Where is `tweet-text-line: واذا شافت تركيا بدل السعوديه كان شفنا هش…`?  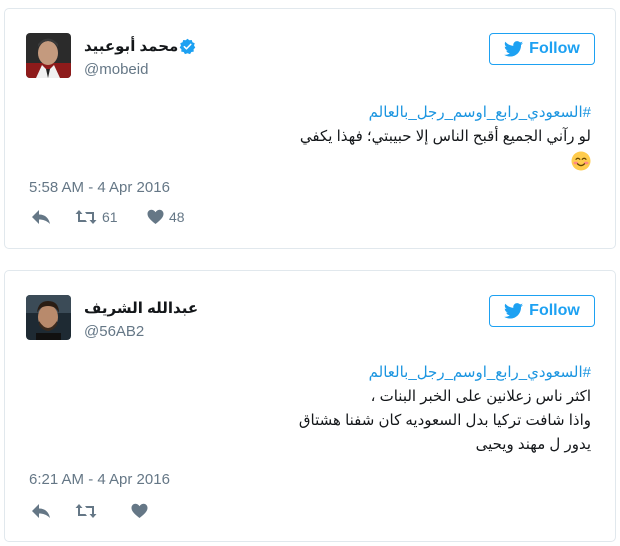
tweet-text-line: واذا شافت تركيا بدل السعوديه كان شفنا هش… is located at coordinates (444, 420).